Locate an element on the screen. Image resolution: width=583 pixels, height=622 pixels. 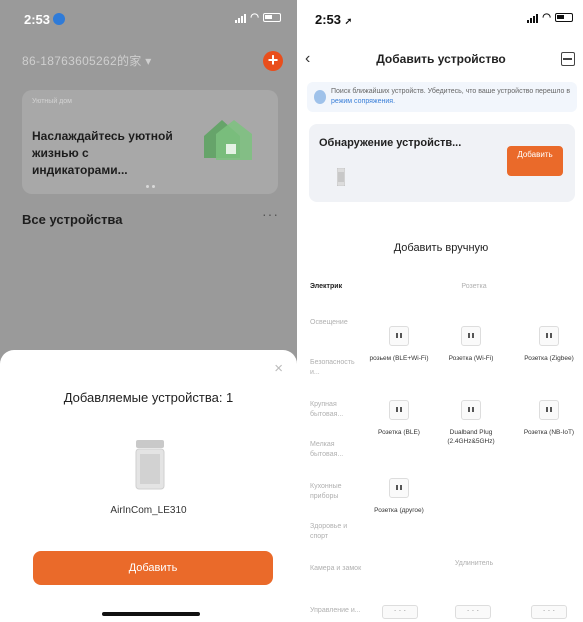
sheet-title: Добавляемые устройства: 1 is located at coordinates (148, 397).